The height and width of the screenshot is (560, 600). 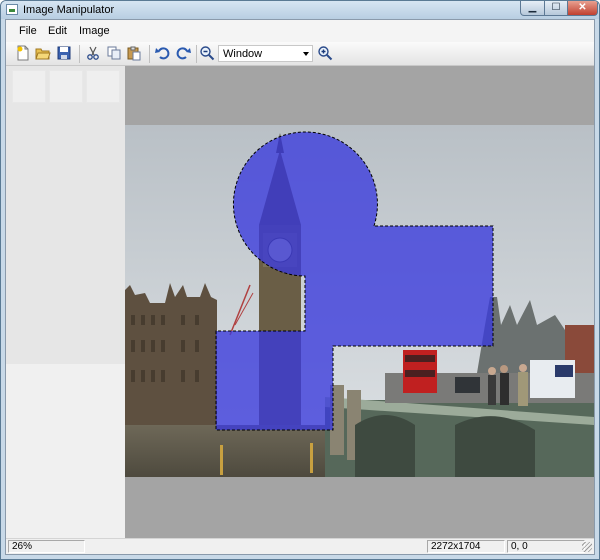 What do you see at coordinates (300, 10) in the screenshot?
I see `title-bar: Image Manipulator ▁ ☐ ✕` at bounding box center [300, 10].